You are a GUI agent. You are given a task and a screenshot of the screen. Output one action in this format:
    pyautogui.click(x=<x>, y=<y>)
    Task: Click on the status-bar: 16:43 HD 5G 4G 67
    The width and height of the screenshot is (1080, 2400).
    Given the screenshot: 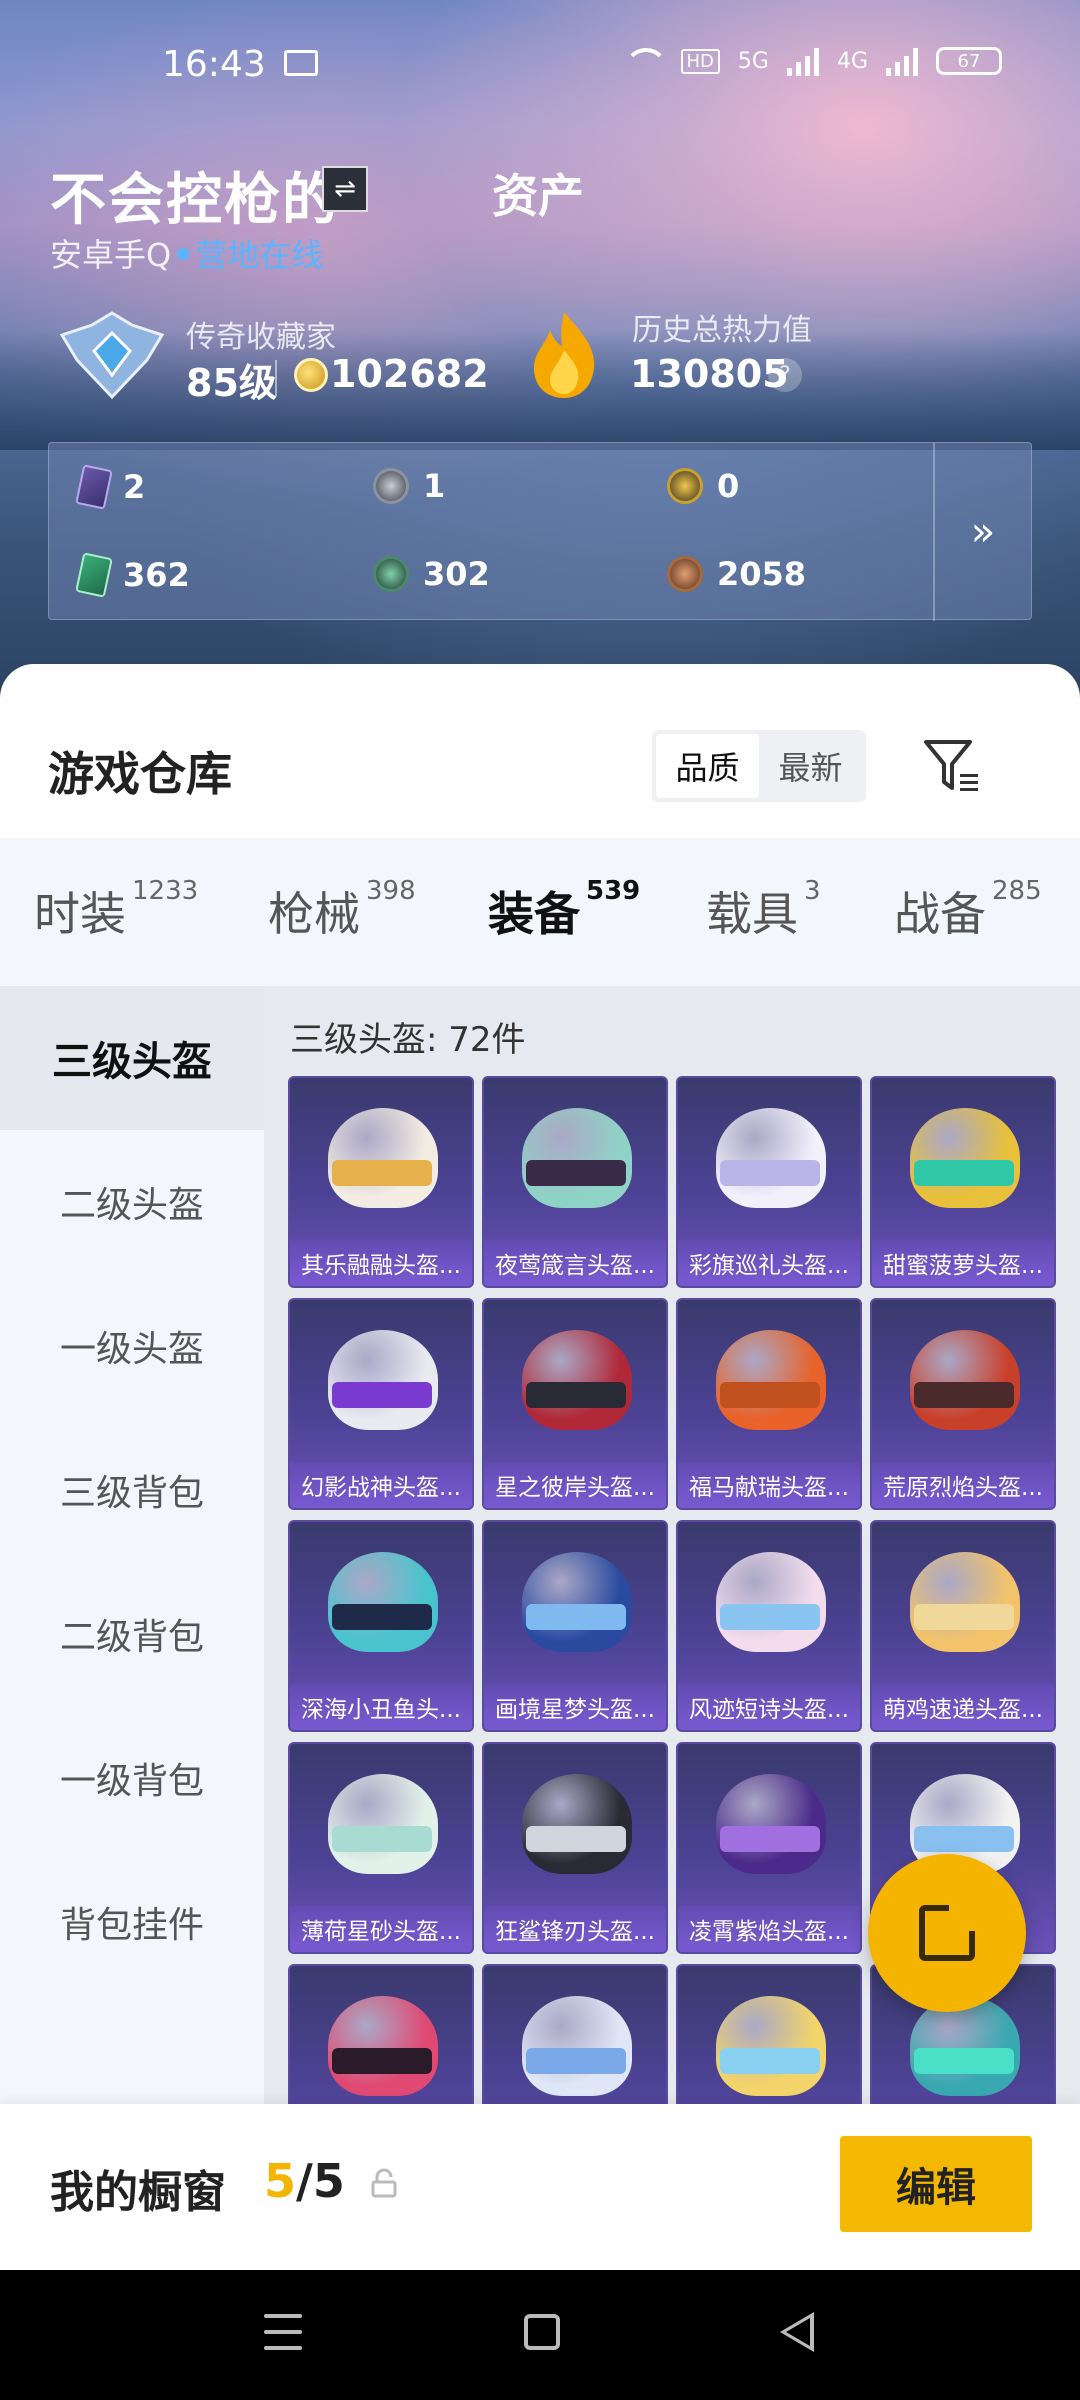 What is the action you would take?
    pyautogui.click(x=540, y=65)
    